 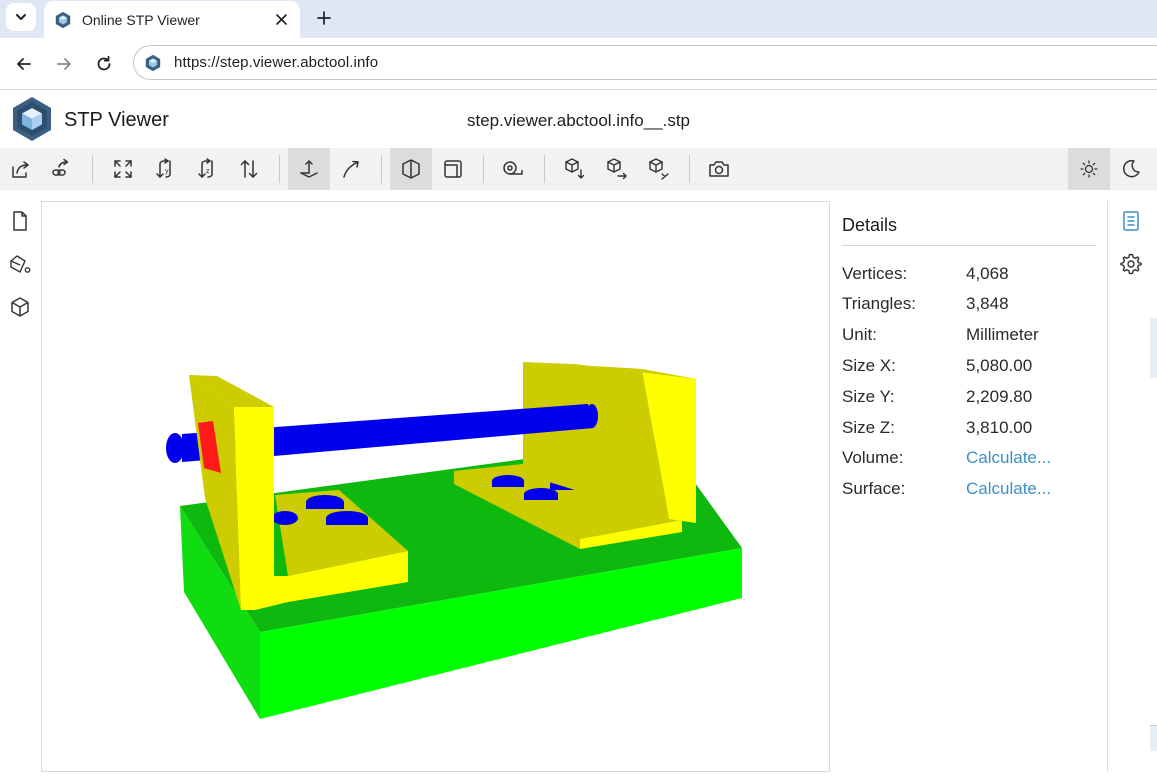 I want to click on forward-button, so click(x=64, y=64).